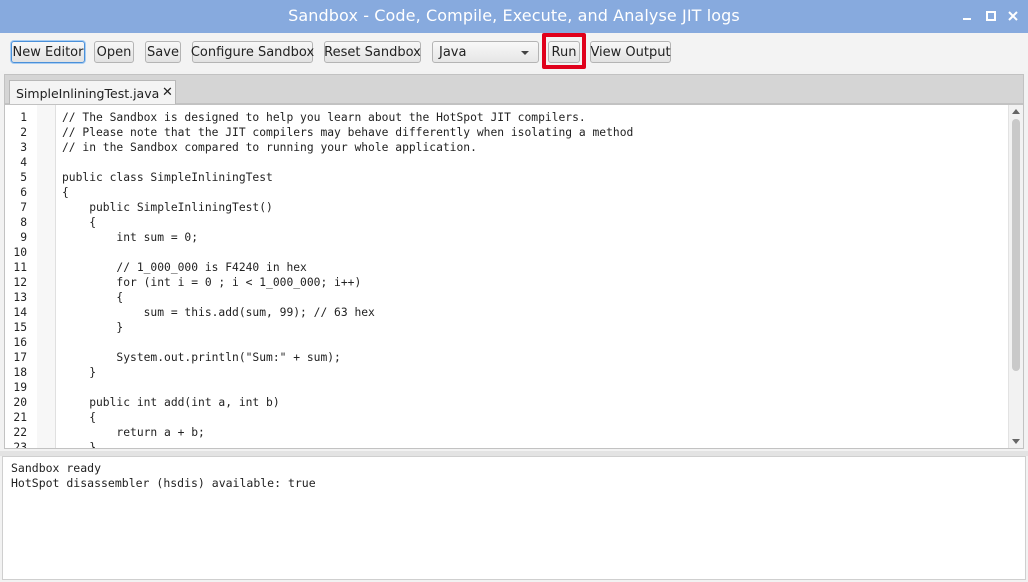 This screenshot has height=582, width=1028. I want to click on line-number-gutter: 1 2 3 4 5 6 7 8 9 10 11 12 13 14 15 16 17 18 19 20 21 22 23, so click(21, 276).